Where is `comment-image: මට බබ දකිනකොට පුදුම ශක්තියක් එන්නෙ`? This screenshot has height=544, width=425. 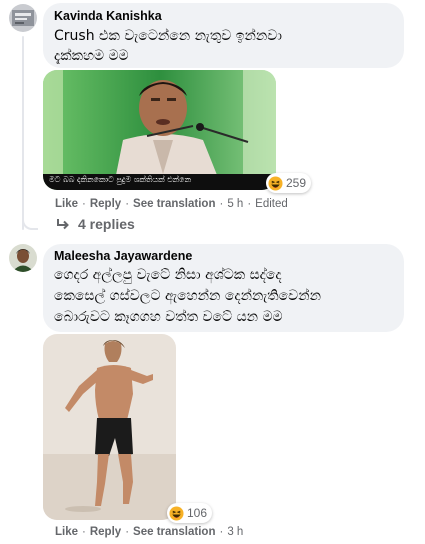 comment-image: මට බබ දකිනකොට පුදුම ශක්තියක් එන්නෙ is located at coordinates (159, 130).